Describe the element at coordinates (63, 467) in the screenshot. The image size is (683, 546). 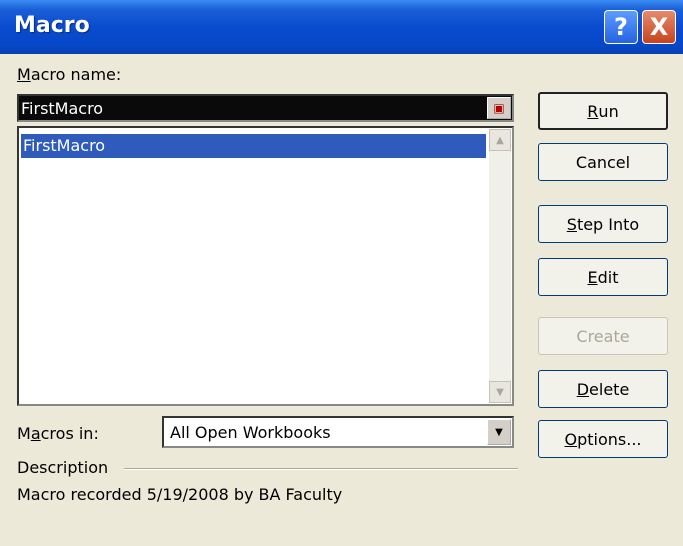
I see `description-heading: Description` at that location.